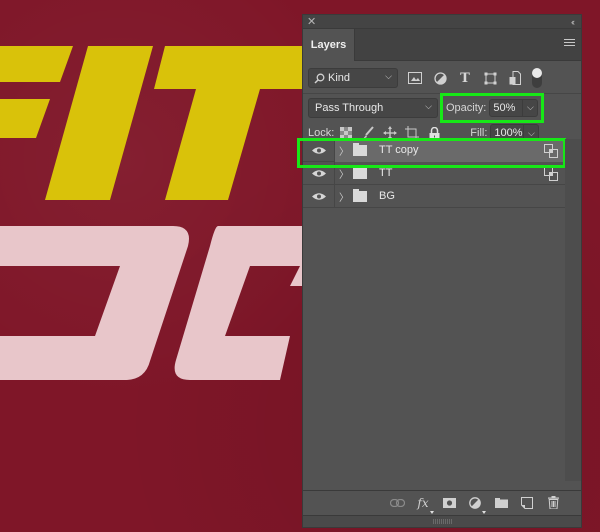 This screenshot has height=532, width=600. What do you see at coordinates (506, 107) in the screenshot?
I see `opacity-input: 50%` at bounding box center [506, 107].